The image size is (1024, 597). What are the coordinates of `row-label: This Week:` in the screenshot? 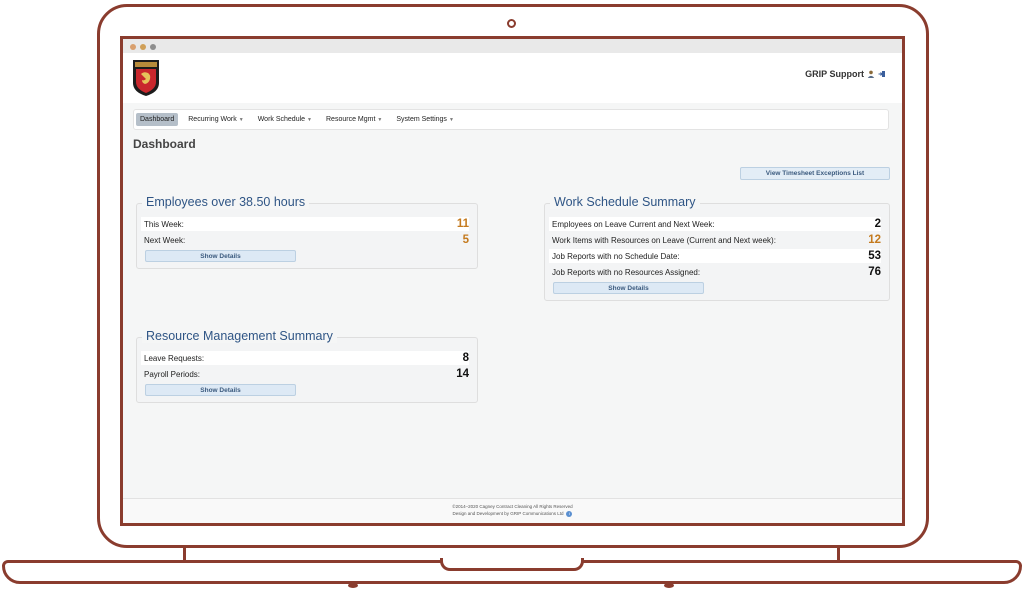 It's located at (164, 224).